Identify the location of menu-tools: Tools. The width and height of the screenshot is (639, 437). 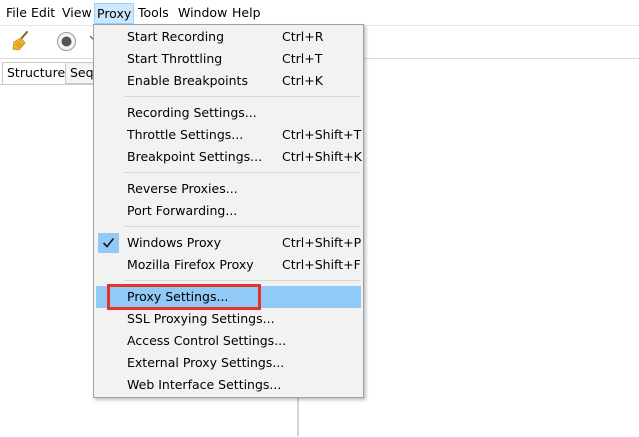
(153, 13).